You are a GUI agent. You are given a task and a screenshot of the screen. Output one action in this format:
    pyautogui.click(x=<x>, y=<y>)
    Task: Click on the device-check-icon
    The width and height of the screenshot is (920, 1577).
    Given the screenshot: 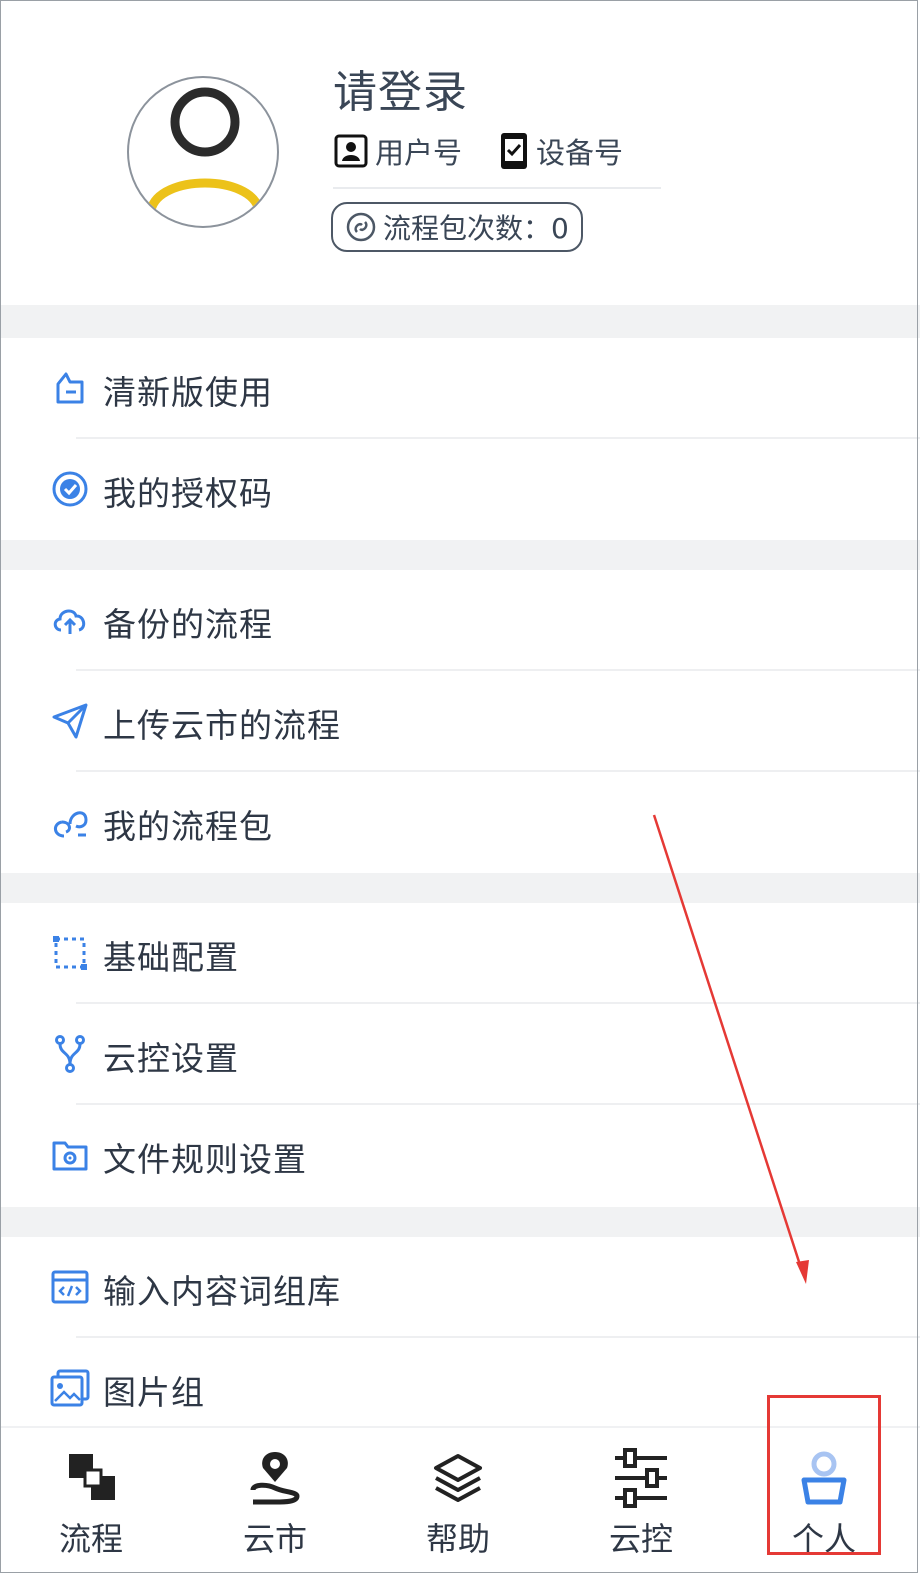 What is the action you would take?
    pyautogui.click(x=514, y=151)
    